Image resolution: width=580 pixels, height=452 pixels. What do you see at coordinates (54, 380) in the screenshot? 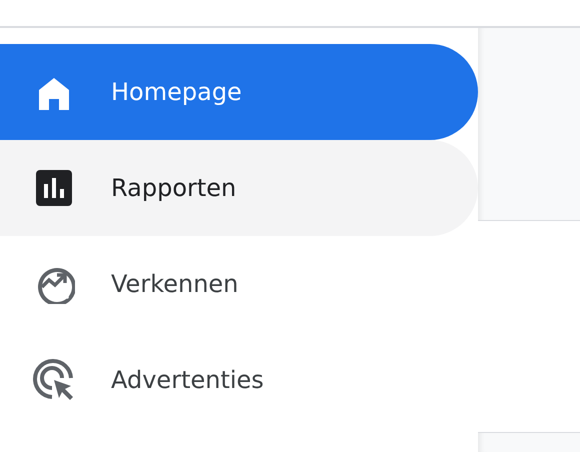
I see `target-cursor-icon` at bounding box center [54, 380].